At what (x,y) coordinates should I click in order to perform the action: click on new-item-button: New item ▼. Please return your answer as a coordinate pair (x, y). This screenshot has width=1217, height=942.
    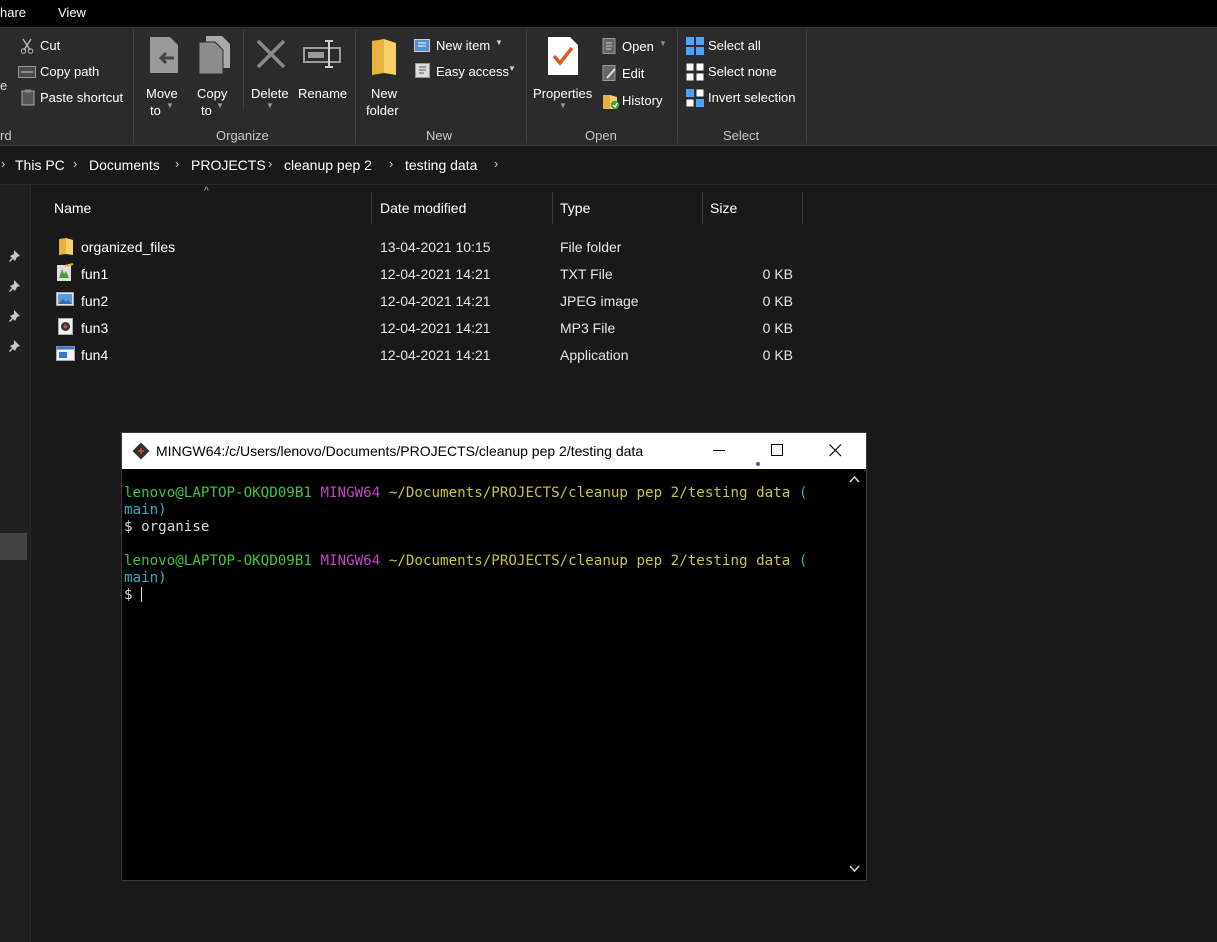
    Looking at the image, I should click on (468, 46).